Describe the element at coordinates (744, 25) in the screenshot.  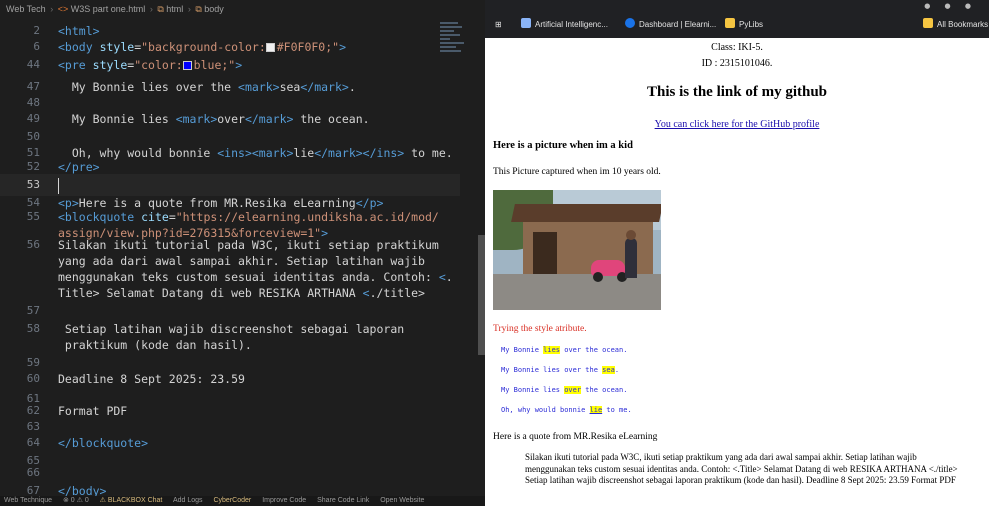
I see `bookmark-pylibs: PyLibs` at that location.